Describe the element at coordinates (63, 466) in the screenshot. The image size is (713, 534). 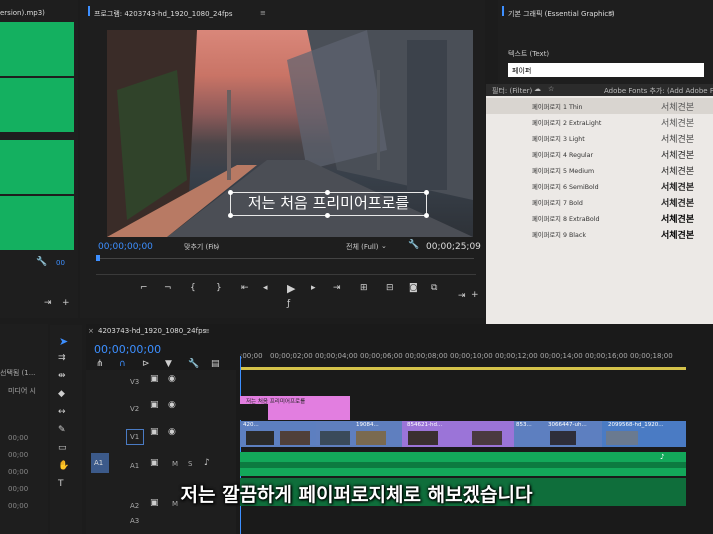
I see `hand-tool-icon: ✋` at that location.